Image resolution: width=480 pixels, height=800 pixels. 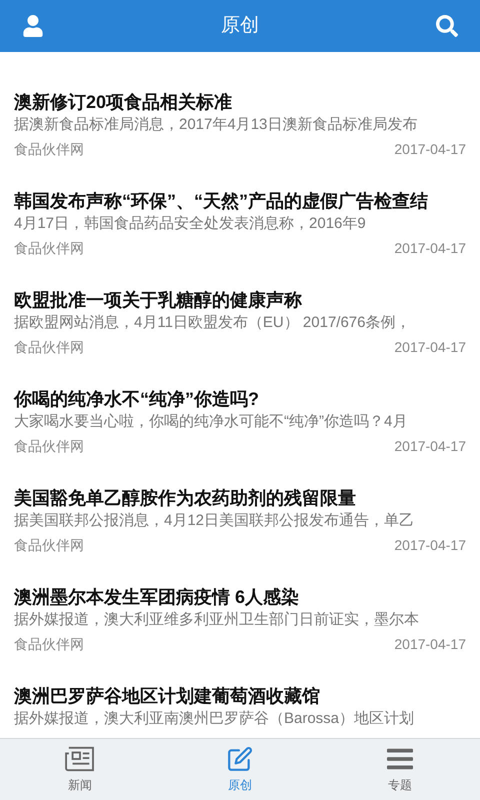 I want to click on article-item: 你喝的纯净水不“纯净”你造吗? 大家喝水要当心啦，你喝的纯净水可能不“纯净”你造吗？4月 食品伙伴网 2017-04-17, so click(x=240, y=436).